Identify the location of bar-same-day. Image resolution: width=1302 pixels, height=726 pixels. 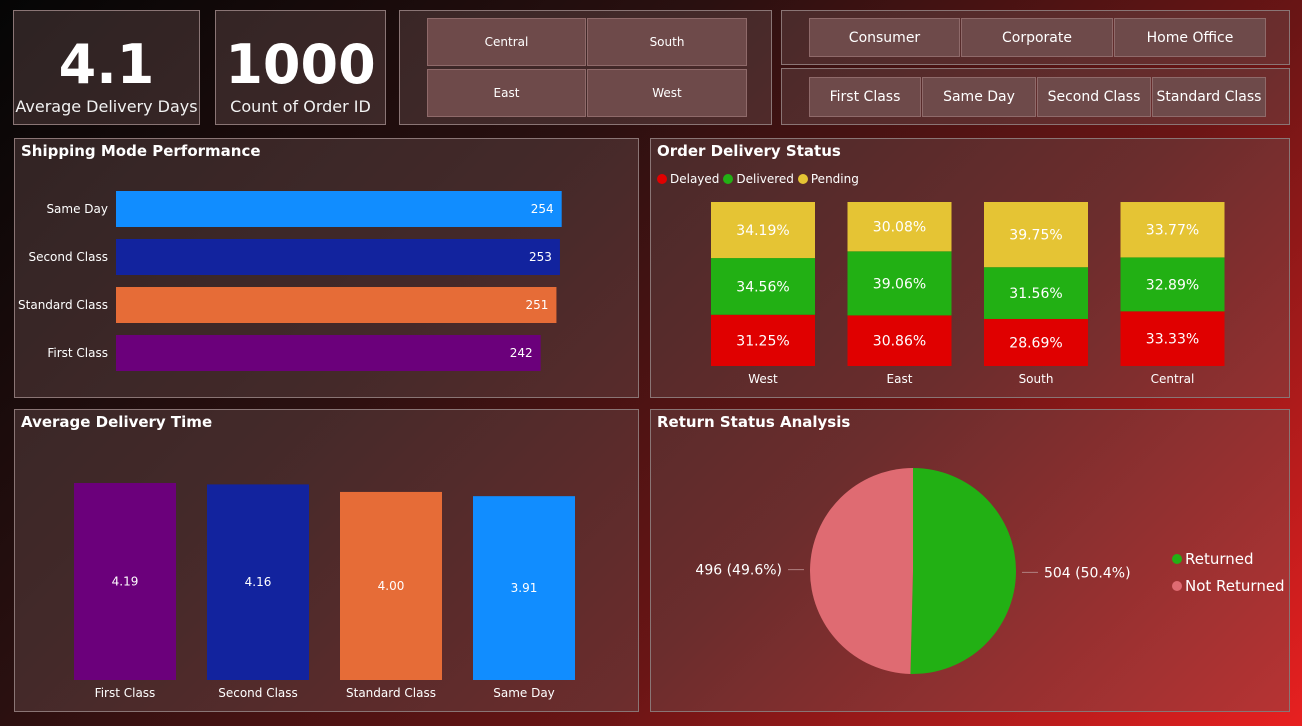
(339, 209).